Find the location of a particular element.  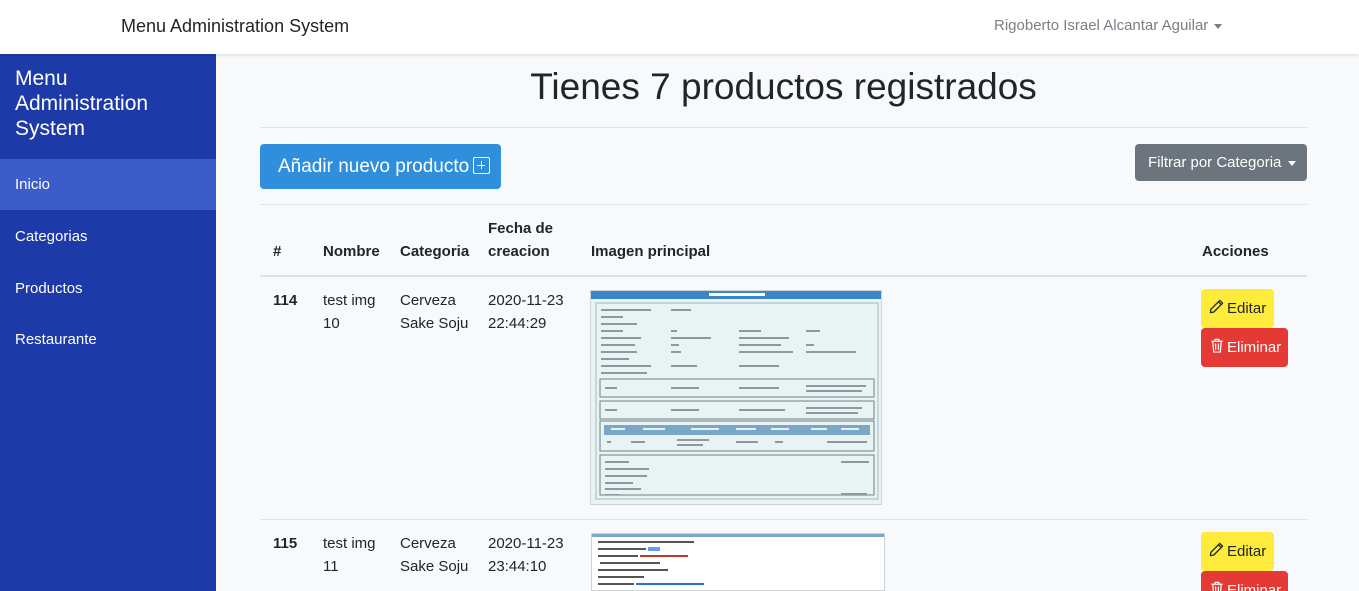

column-header-image: Imagen principal is located at coordinates (651, 251).